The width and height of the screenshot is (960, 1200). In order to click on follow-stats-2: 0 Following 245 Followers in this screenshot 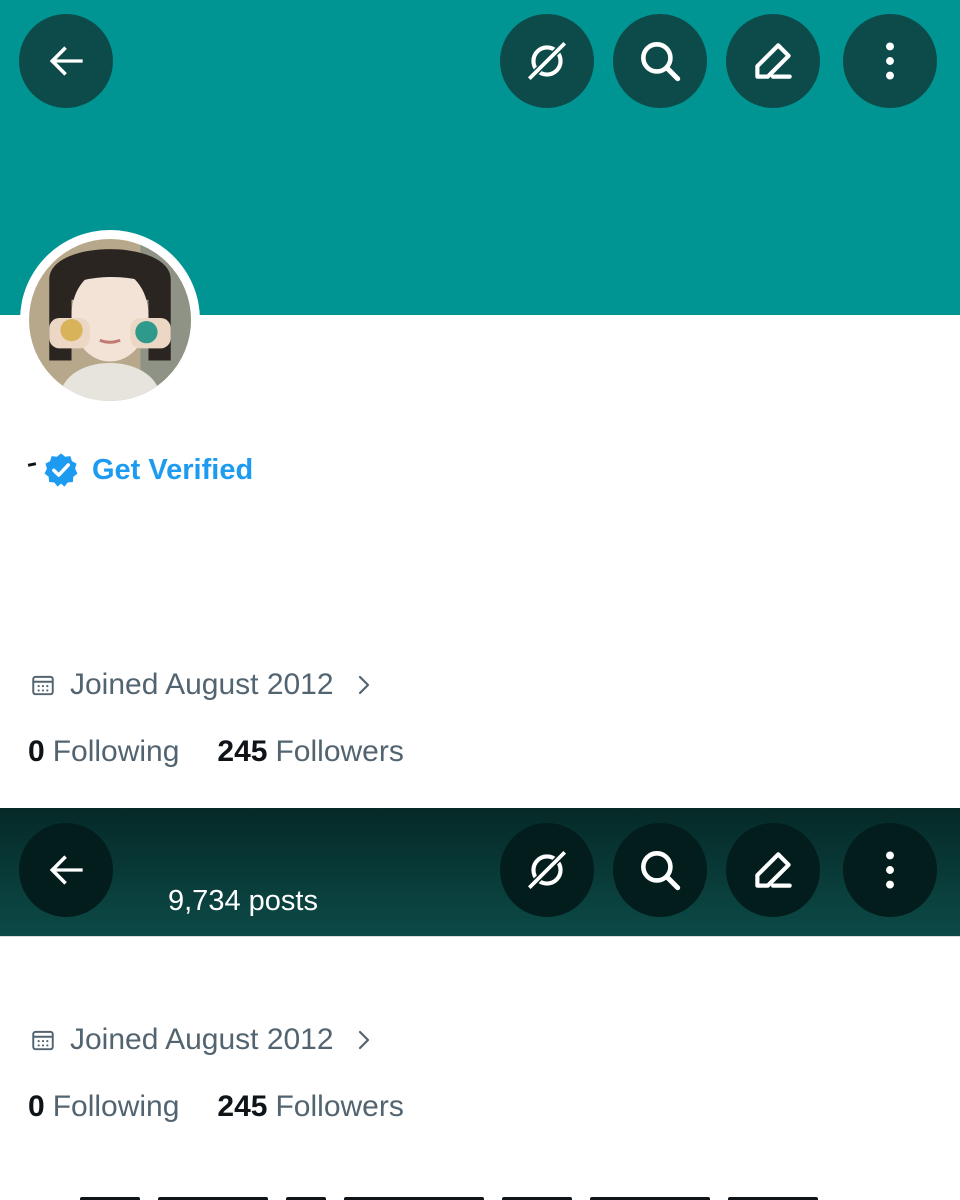, I will do `click(216, 1107)`.